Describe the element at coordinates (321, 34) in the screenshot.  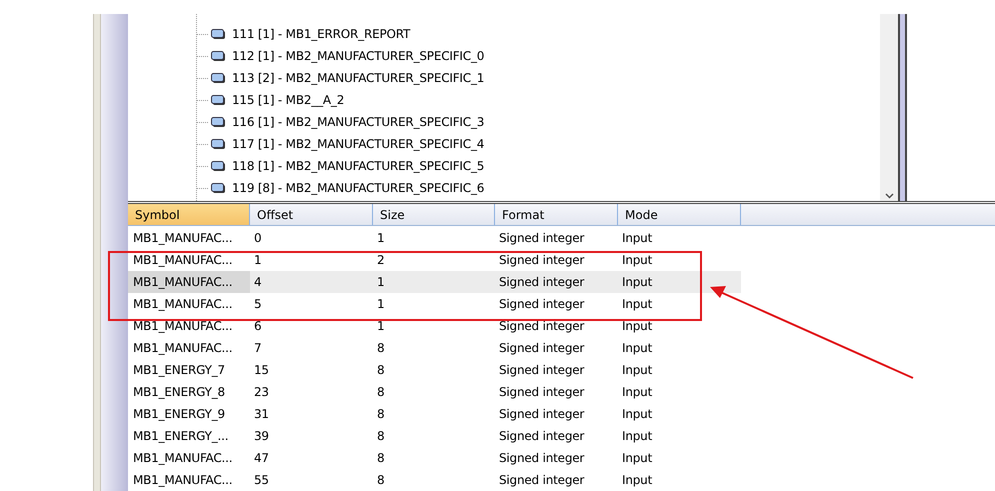
I see `tree-item: 111 [1] - MB1_ERROR_REPORT` at that location.